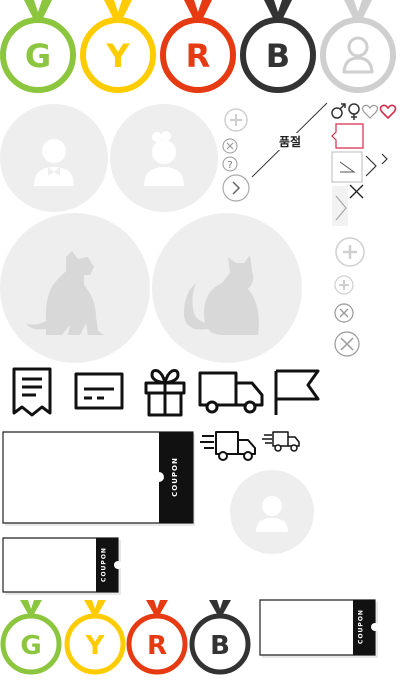 This screenshot has width=400, height=700. I want to click on person-placeholder-female, so click(164, 158).